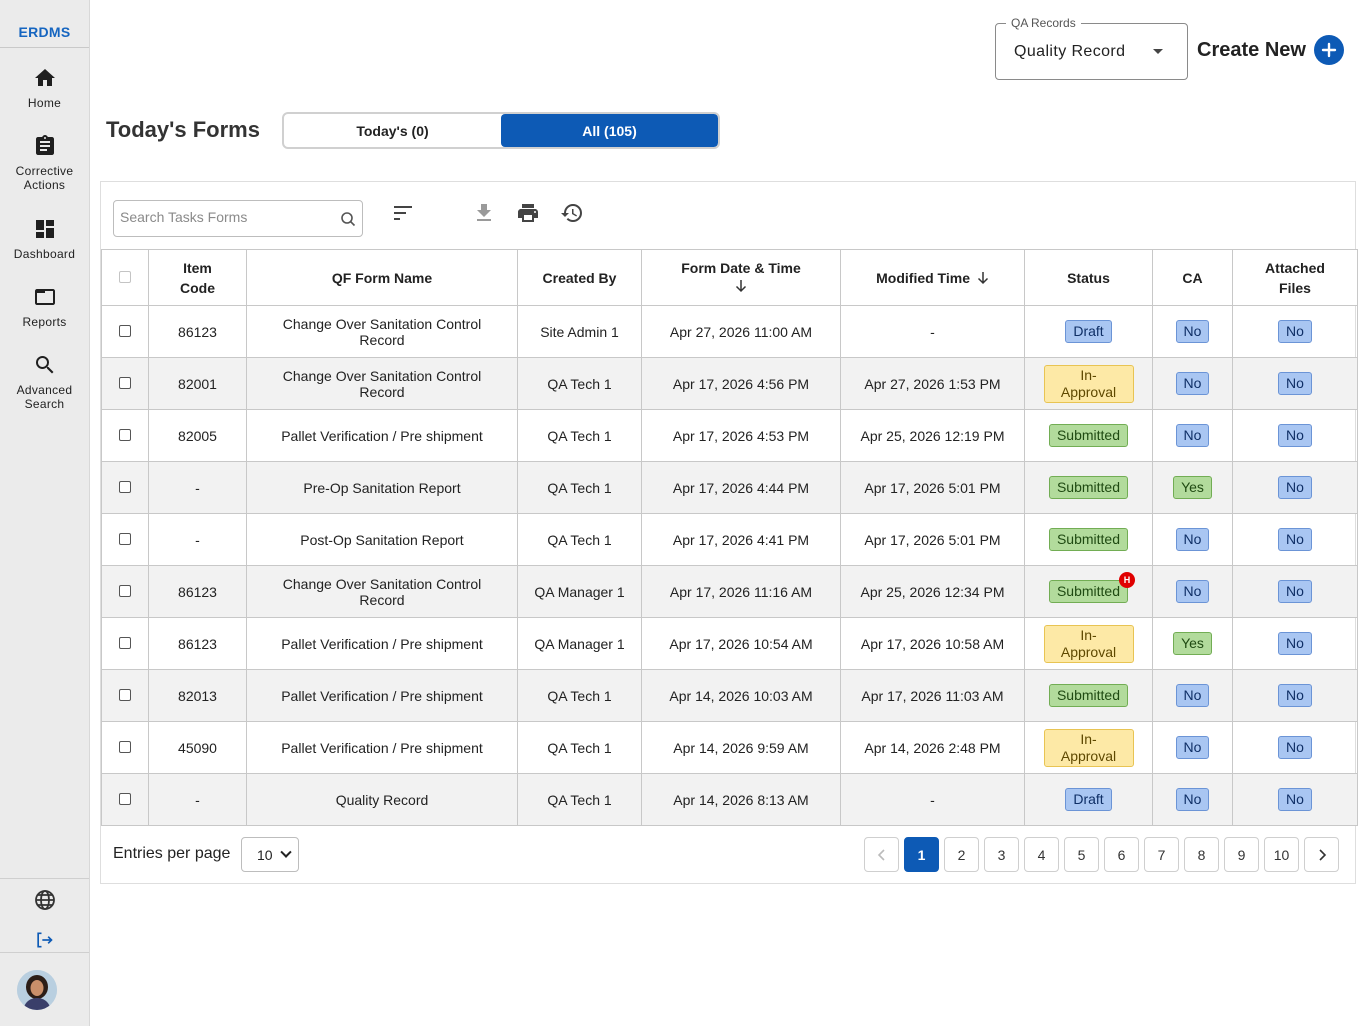  I want to click on globe-icon, so click(45, 900).